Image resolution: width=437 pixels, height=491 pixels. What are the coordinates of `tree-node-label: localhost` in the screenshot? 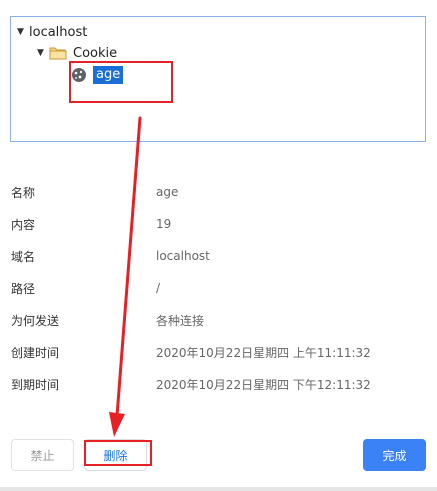 It's located at (58, 32).